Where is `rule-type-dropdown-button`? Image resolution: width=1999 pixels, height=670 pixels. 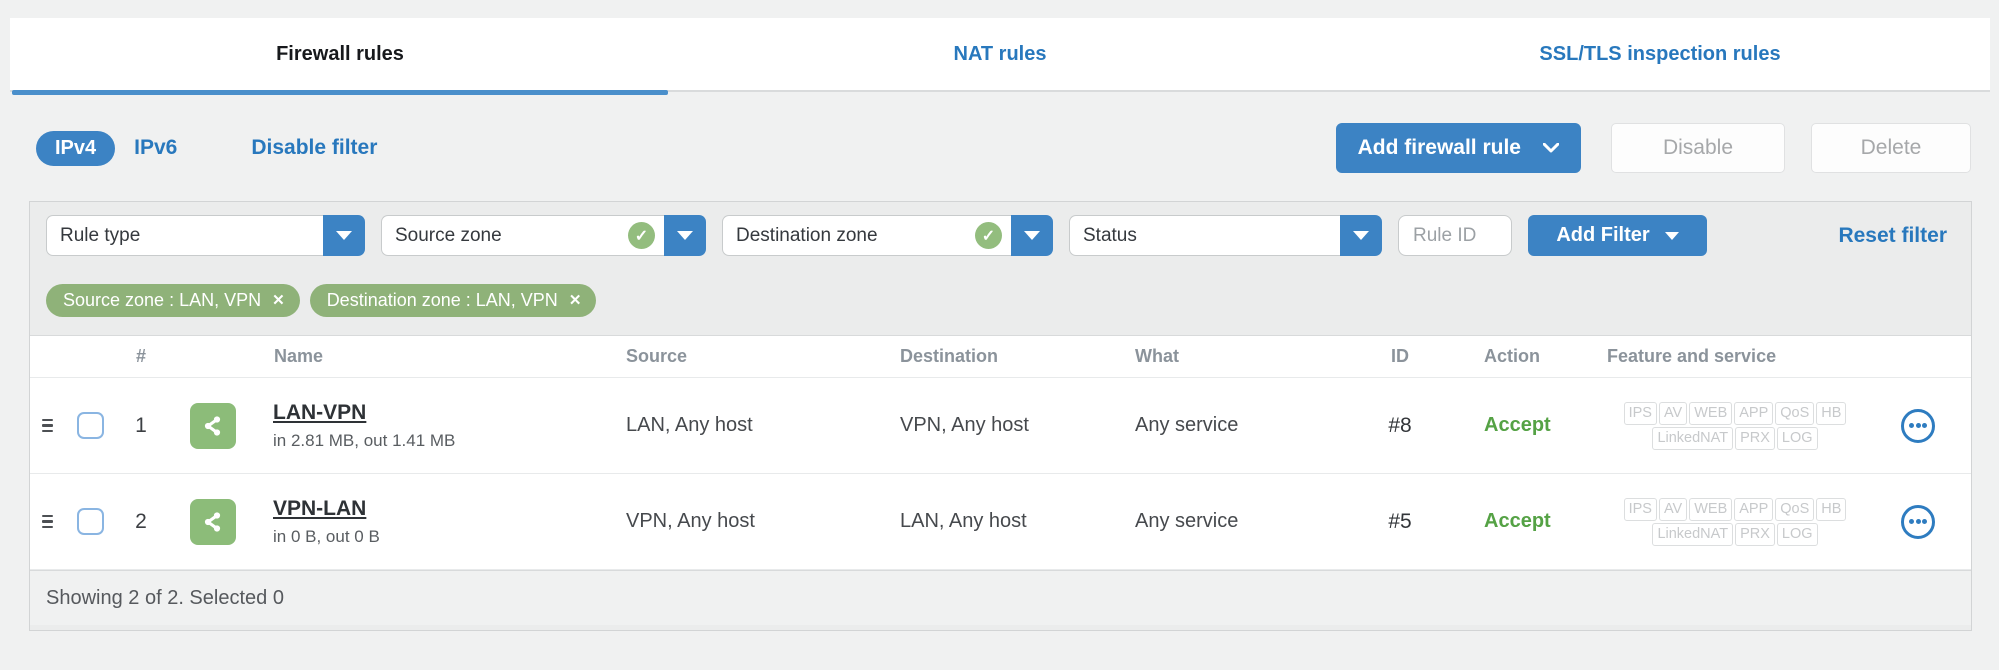
rule-type-dropdown-button is located at coordinates (344, 235).